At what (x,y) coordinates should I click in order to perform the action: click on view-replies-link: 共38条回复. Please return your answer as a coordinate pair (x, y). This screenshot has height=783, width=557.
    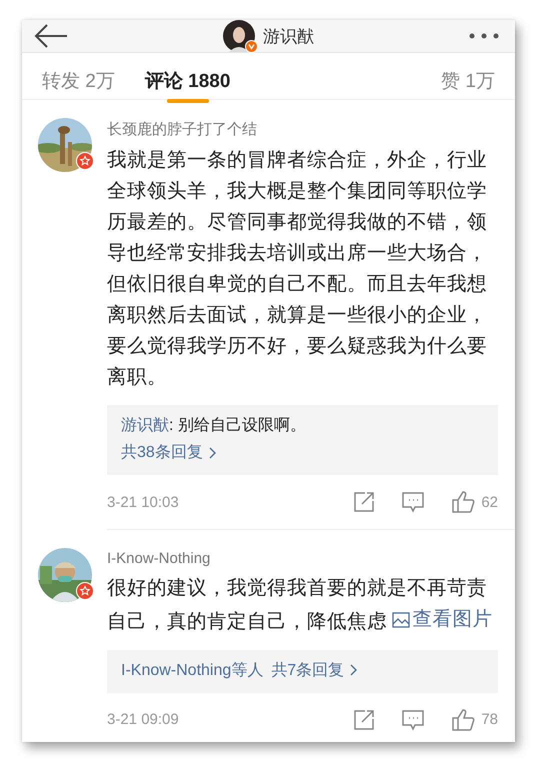
    Looking at the image, I should click on (169, 452).